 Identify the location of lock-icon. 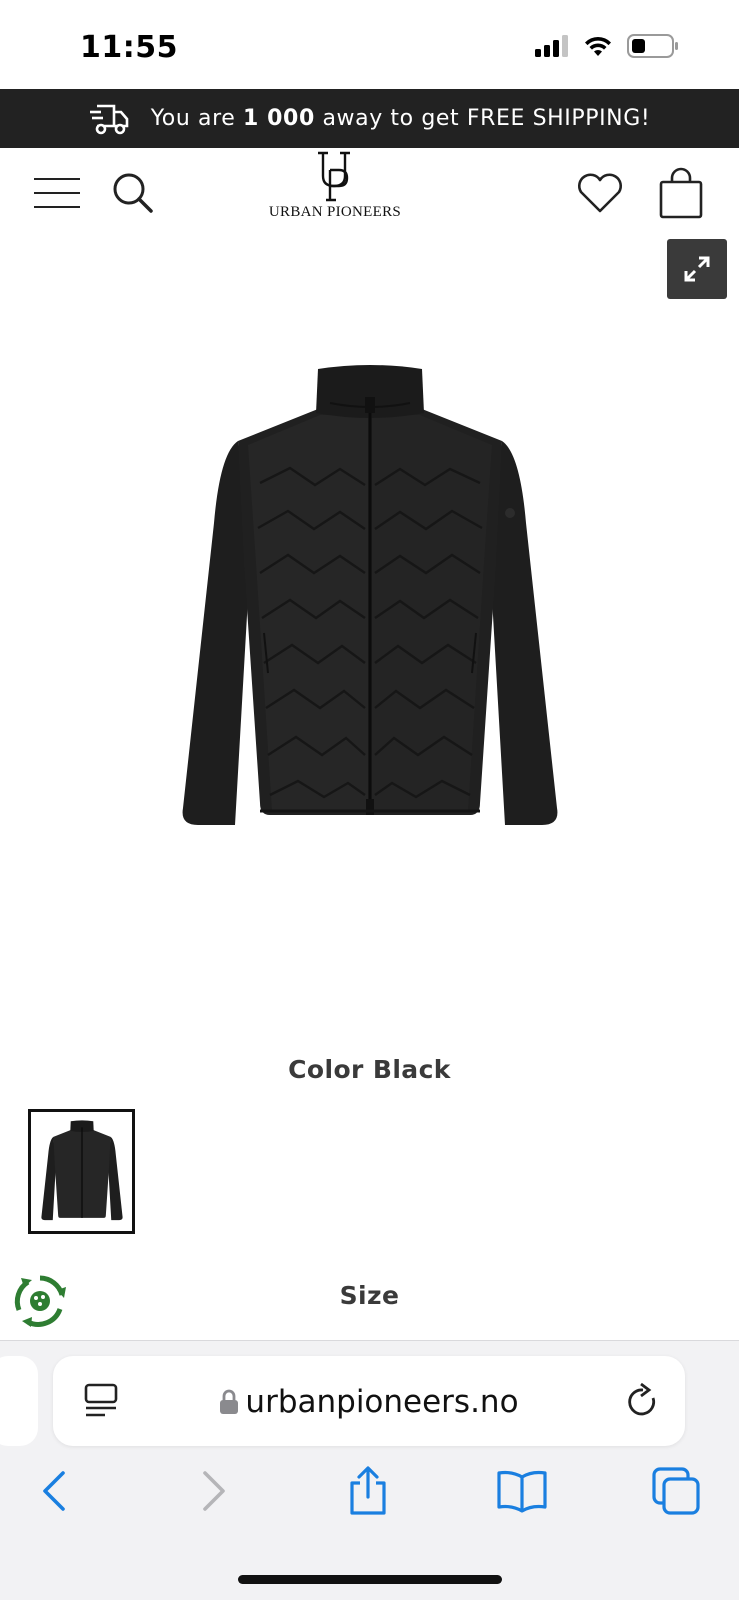
(229, 1401).